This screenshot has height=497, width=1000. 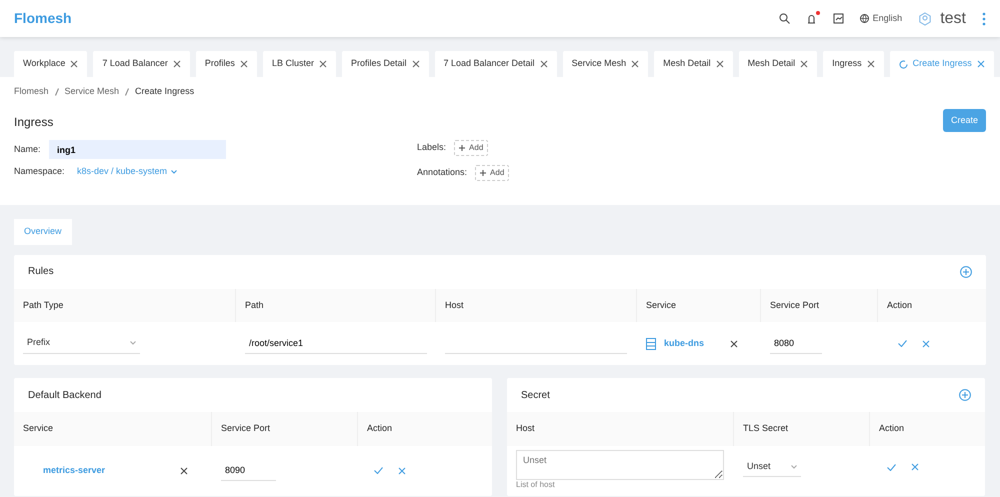 What do you see at coordinates (495, 64) in the screenshot?
I see `tab: 7 Load Balancer Detail` at bounding box center [495, 64].